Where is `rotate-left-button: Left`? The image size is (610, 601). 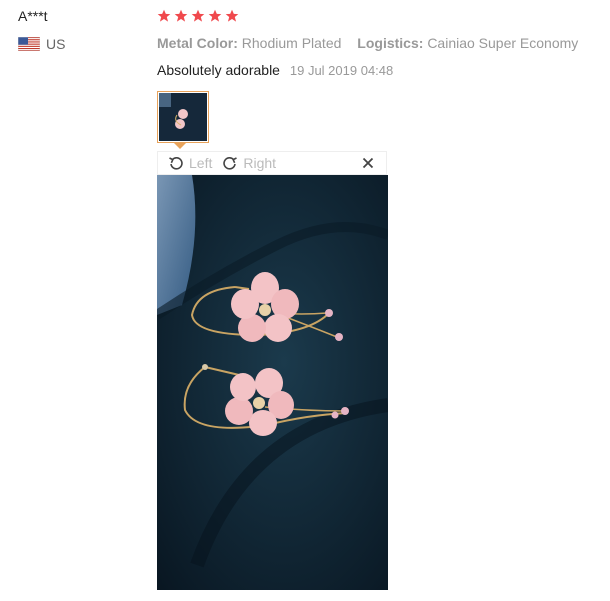 rotate-left-button: Left is located at coordinates (190, 163).